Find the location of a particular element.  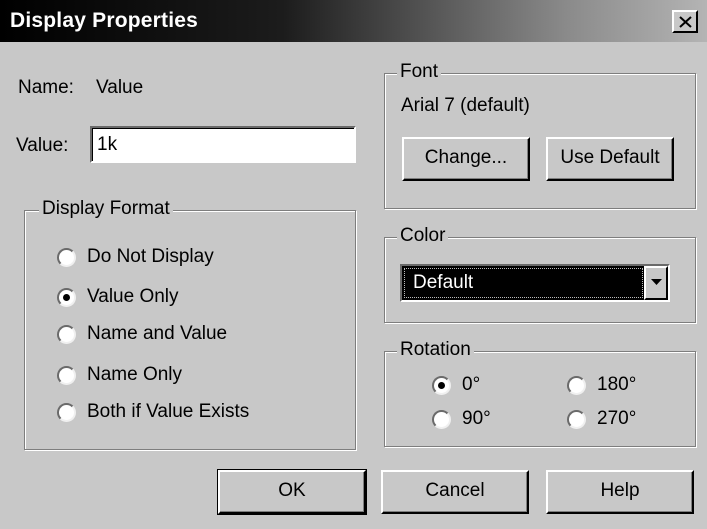

use-default-font-button: Use Default is located at coordinates (610, 159).